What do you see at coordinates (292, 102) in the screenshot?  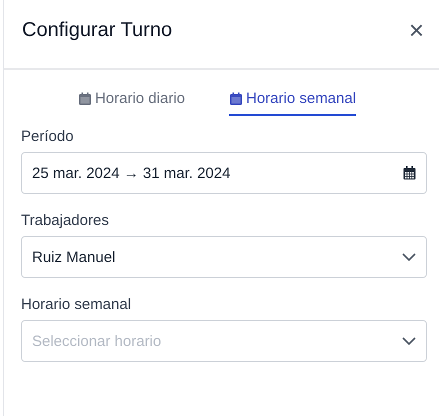 I see `tab: Horario semanal` at bounding box center [292, 102].